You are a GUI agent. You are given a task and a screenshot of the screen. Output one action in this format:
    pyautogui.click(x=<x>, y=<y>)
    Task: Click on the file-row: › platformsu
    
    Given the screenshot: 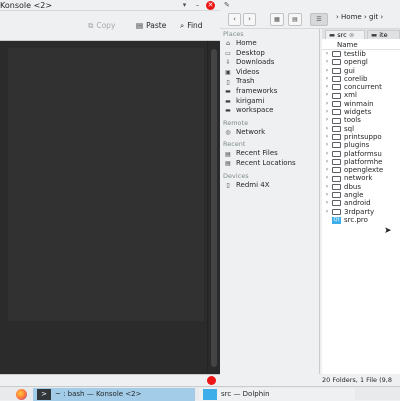 What is the action you would take?
    pyautogui.click(x=361, y=154)
    